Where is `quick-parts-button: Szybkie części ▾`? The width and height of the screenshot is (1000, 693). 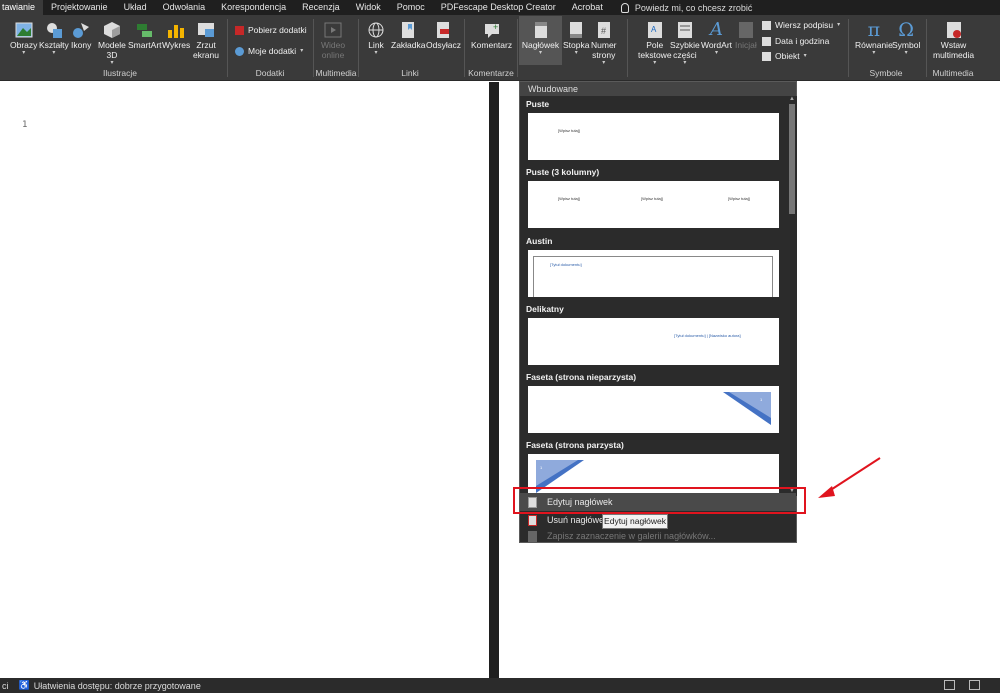 quick-parts-button: Szybkie części ▾ is located at coordinates (685, 43).